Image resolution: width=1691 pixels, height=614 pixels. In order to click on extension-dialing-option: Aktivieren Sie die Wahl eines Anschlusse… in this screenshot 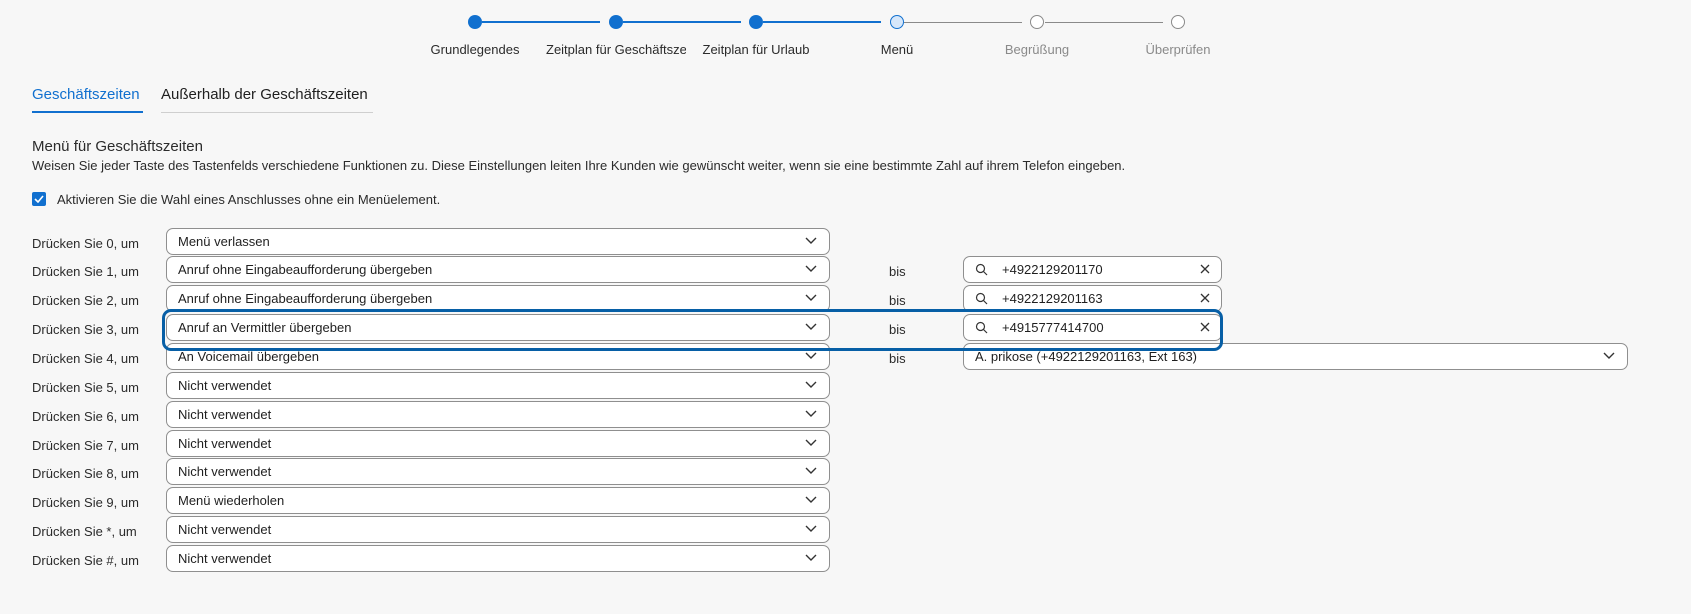, I will do `click(236, 199)`.